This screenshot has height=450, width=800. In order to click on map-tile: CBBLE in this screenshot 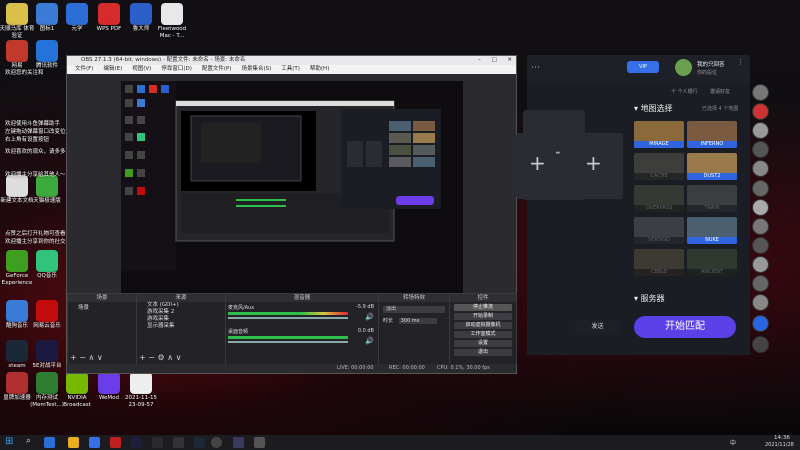, I will do `click(659, 262)`.